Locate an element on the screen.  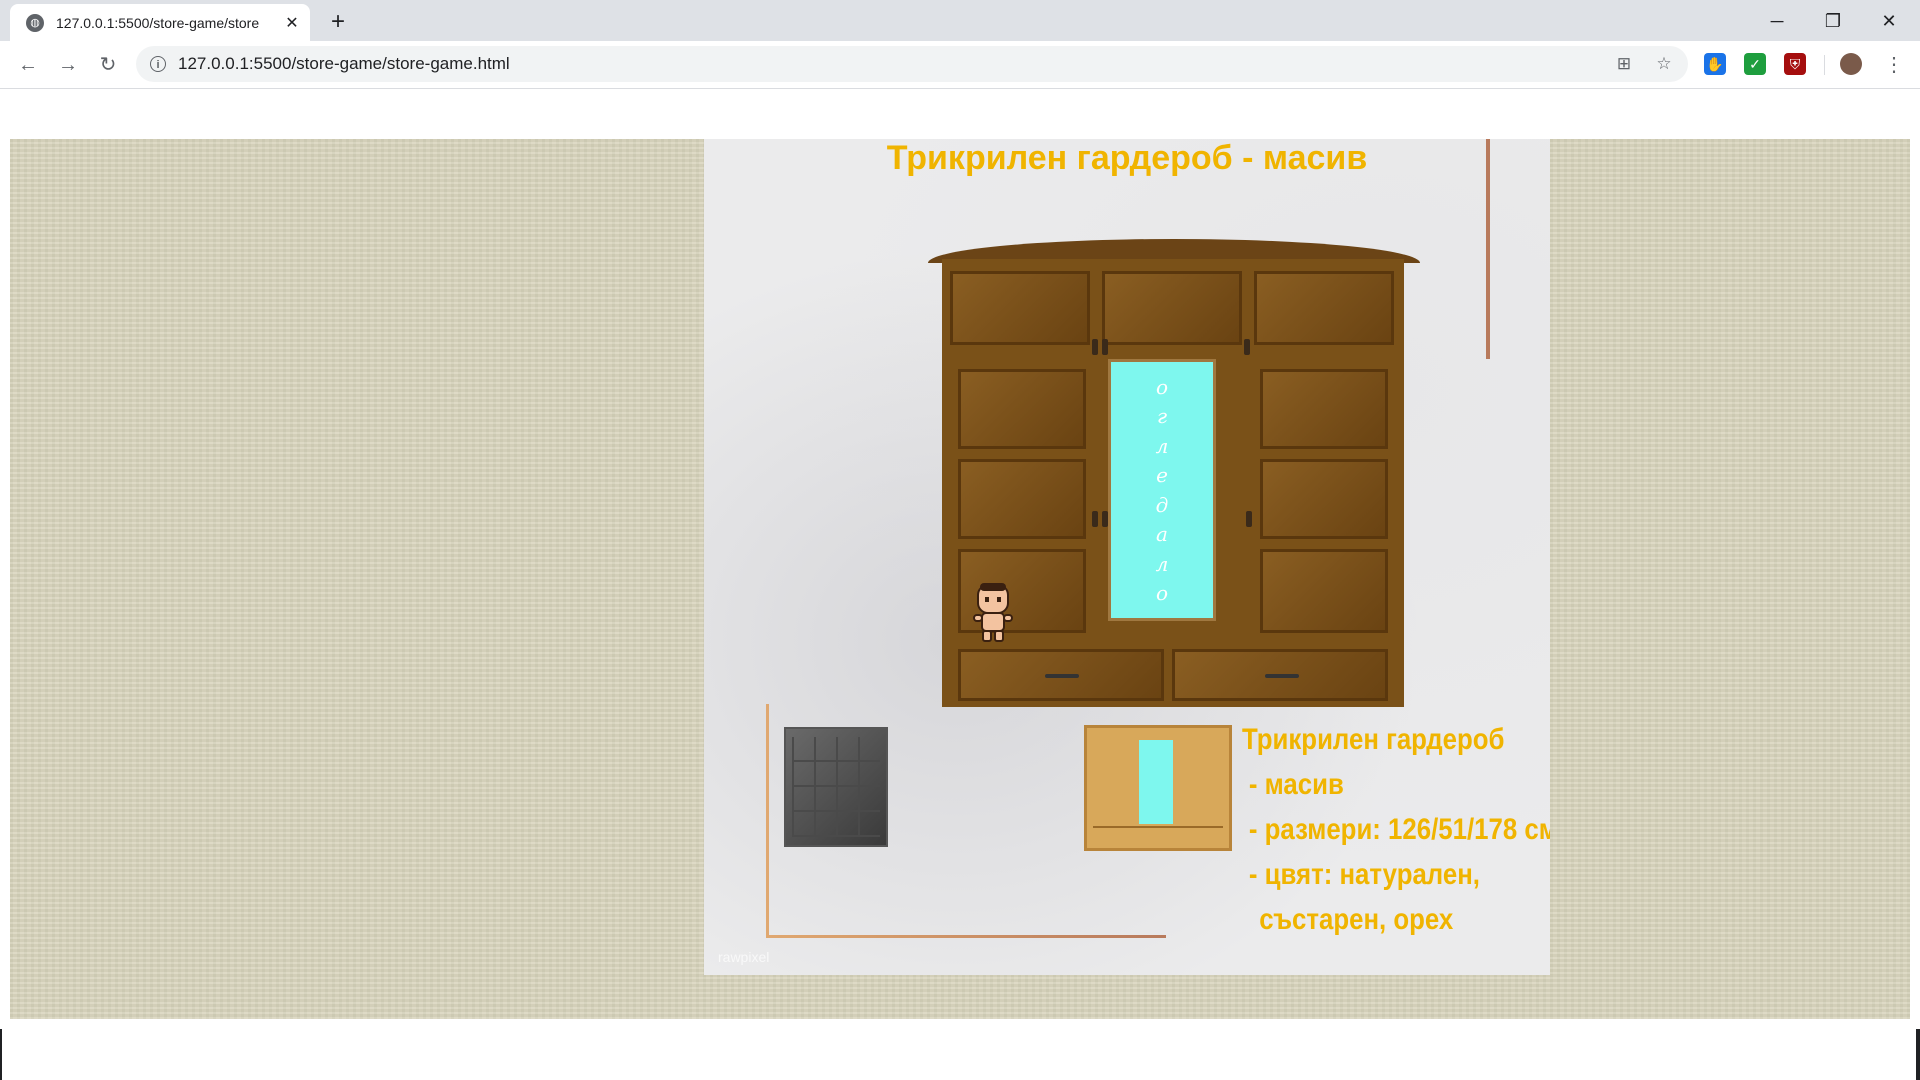
wardrobe-thumbnail-natural is located at coordinates (1158, 788).